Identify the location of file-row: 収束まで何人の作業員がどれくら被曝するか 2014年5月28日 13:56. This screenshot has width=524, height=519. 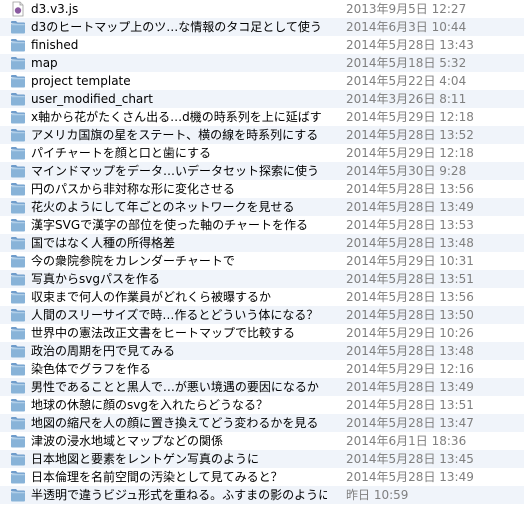
(262, 297).